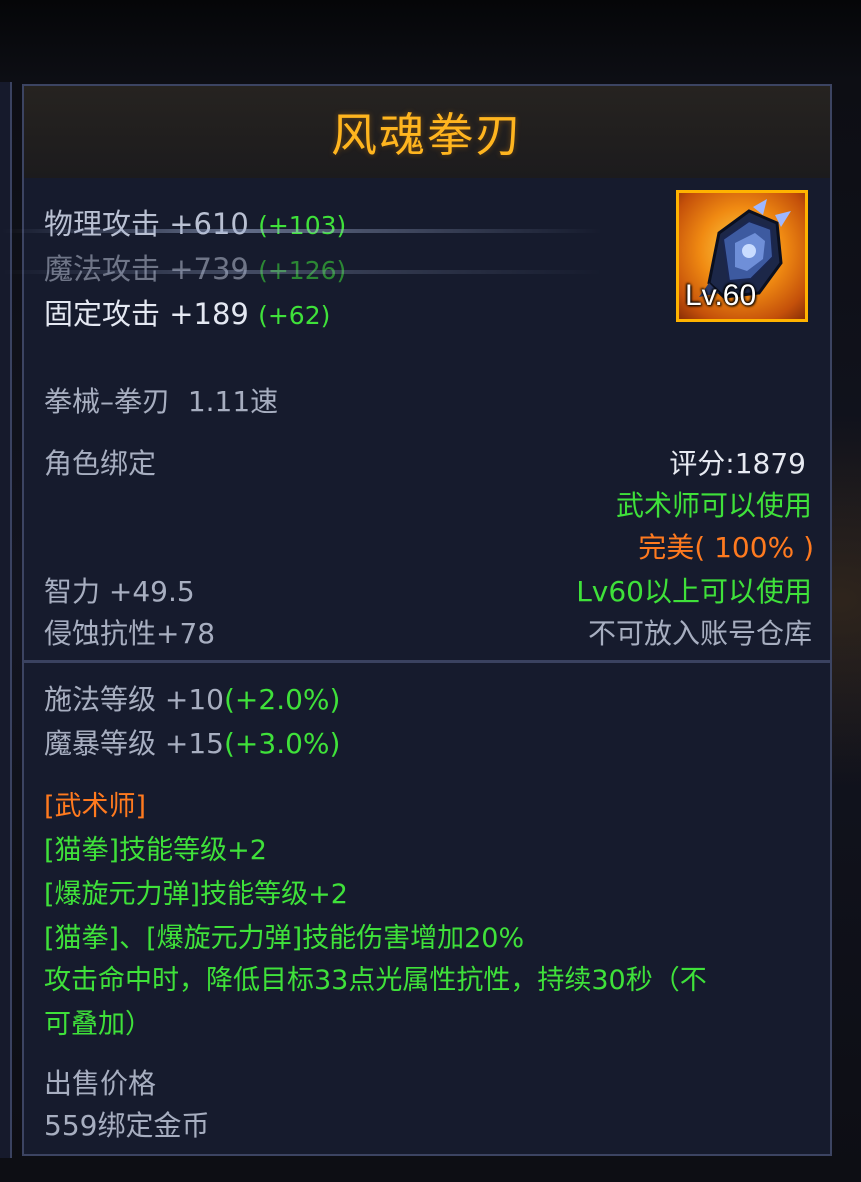  What do you see at coordinates (6, 620) in the screenshot?
I see `left-panel-edge` at bounding box center [6, 620].